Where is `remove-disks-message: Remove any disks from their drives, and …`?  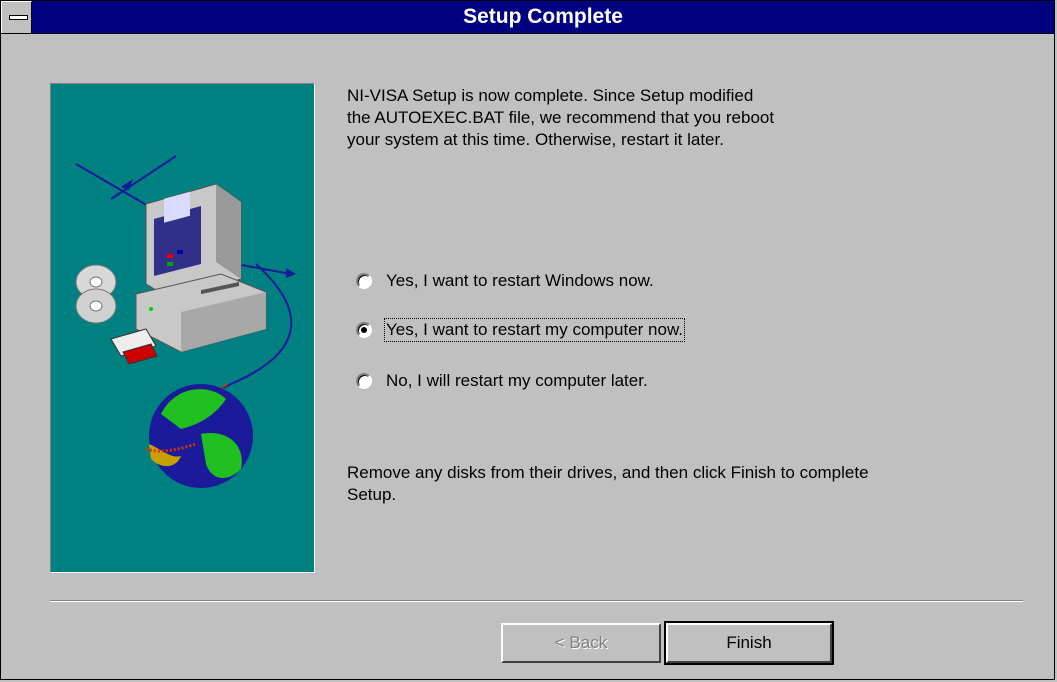 remove-disks-message: Remove any disks from their drives, and … is located at coordinates (608, 483).